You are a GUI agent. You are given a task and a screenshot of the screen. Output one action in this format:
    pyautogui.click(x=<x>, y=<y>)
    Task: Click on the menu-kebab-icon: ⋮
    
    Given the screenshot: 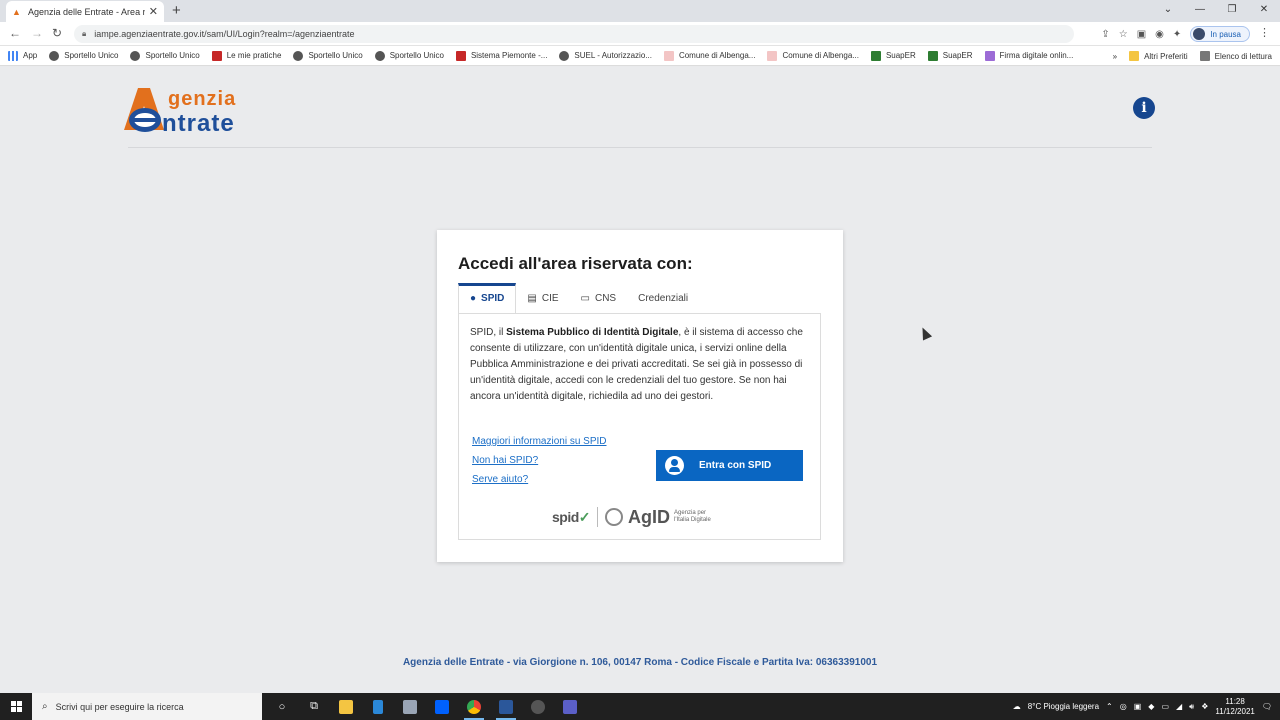 What is the action you would take?
    pyautogui.click(x=1264, y=32)
    